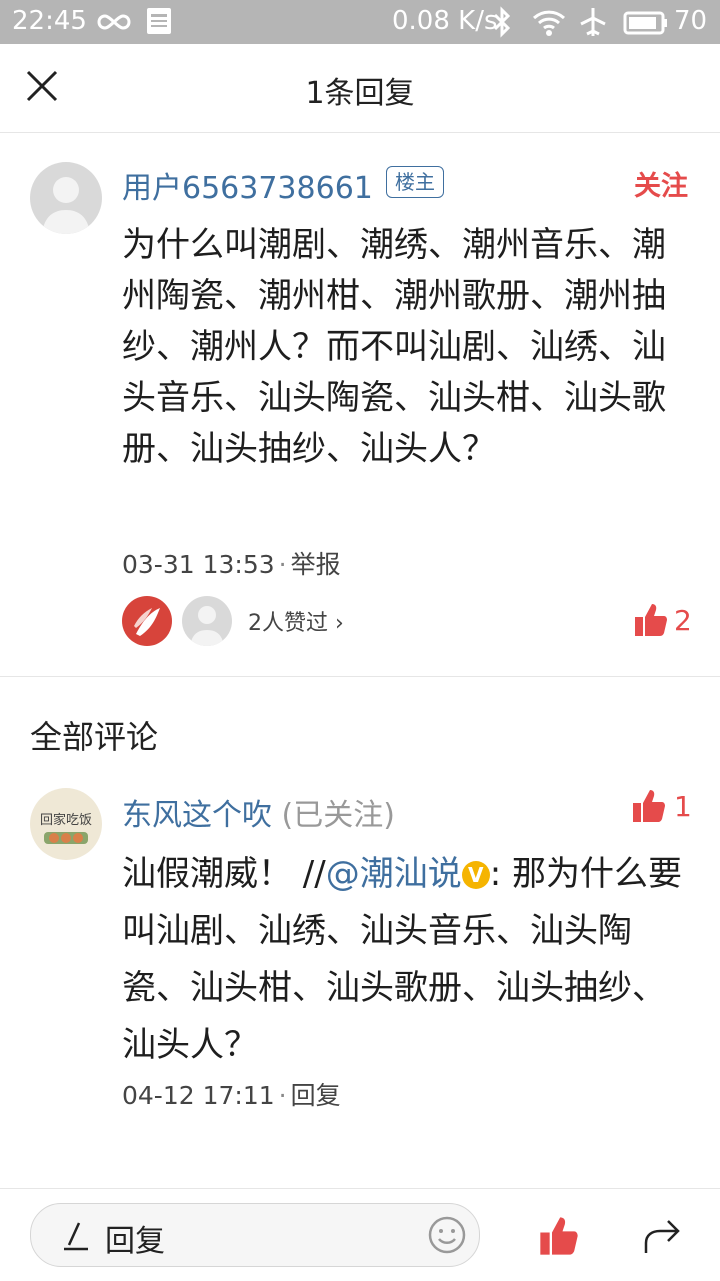 The height and width of the screenshot is (1281, 720). Describe the element at coordinates (76, 1237) in the screenshot. I see `pen-icon` at that location.